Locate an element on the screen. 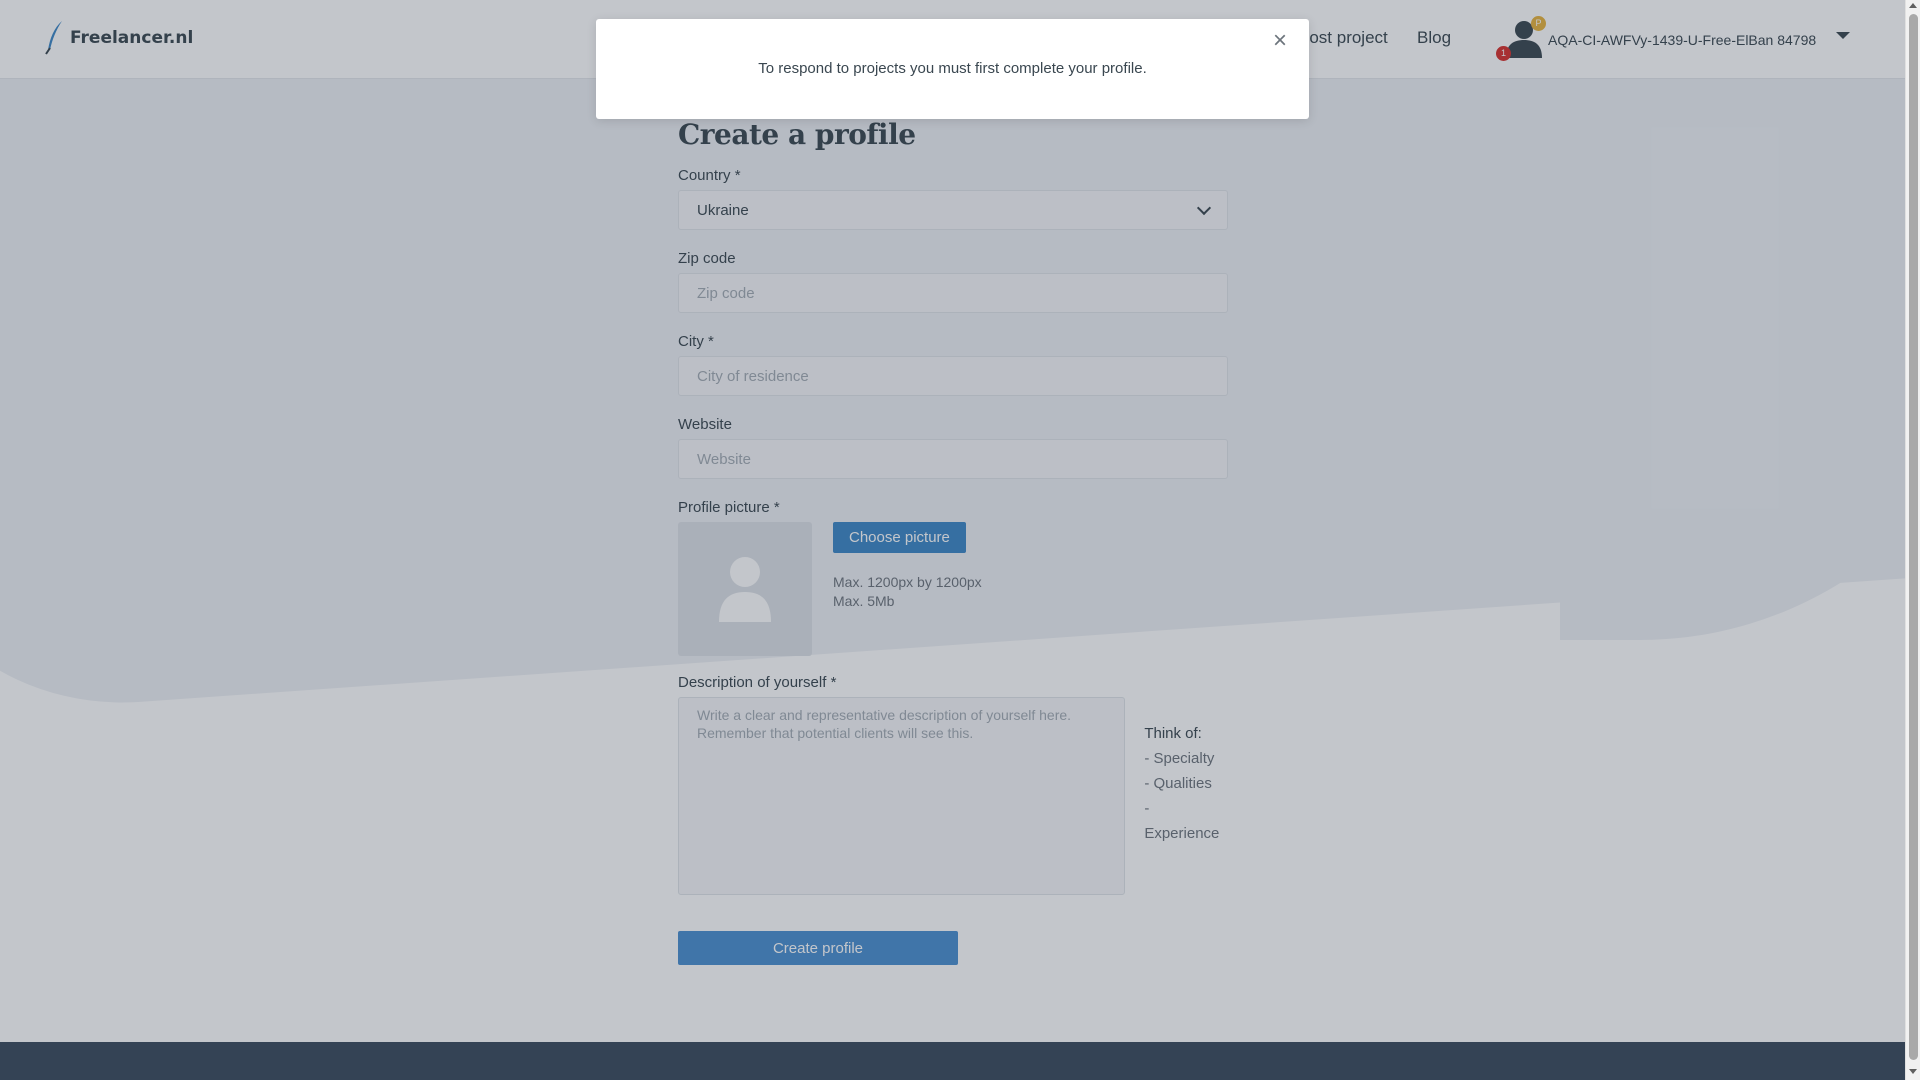 The width and height of the screenshot is (1920, 1080). scrollbar is located at coordinates (1912, 540).